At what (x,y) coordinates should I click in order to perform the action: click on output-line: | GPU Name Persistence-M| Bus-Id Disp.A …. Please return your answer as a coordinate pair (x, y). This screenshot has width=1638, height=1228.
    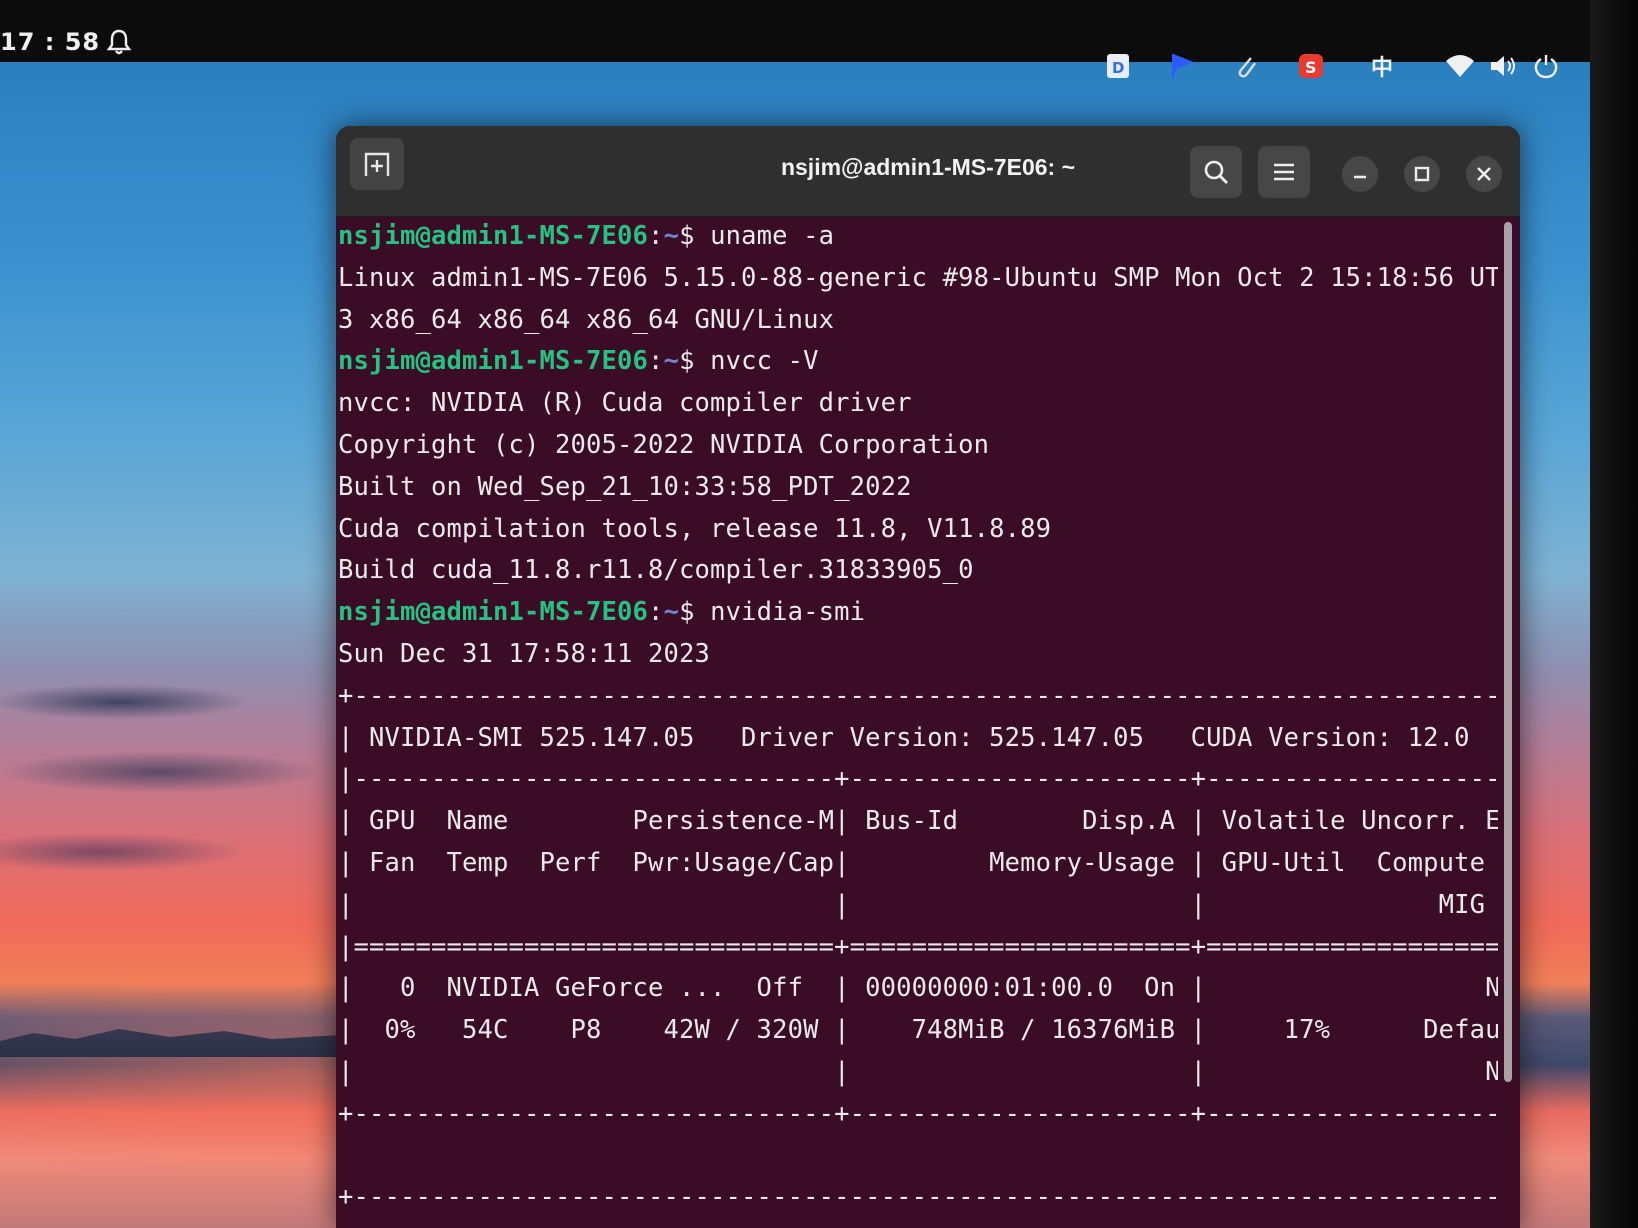
    Looking at the image, I should click on (918, 821).